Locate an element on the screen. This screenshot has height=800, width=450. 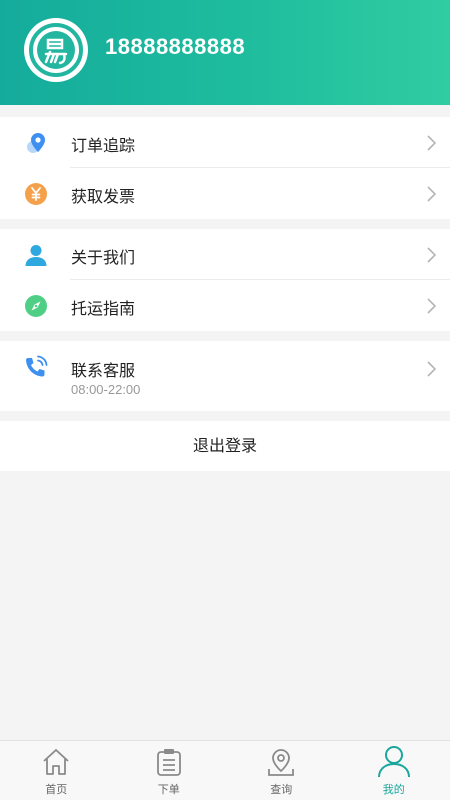
map-pin-icon is located at coordinates (281, 762).